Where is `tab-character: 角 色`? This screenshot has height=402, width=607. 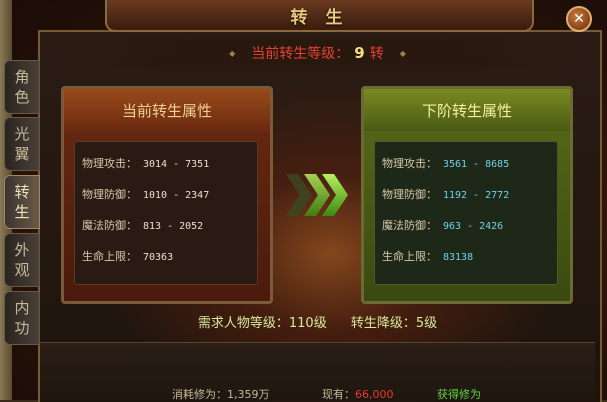 tab-character: 角 色 is located at coordinates (22, 87).